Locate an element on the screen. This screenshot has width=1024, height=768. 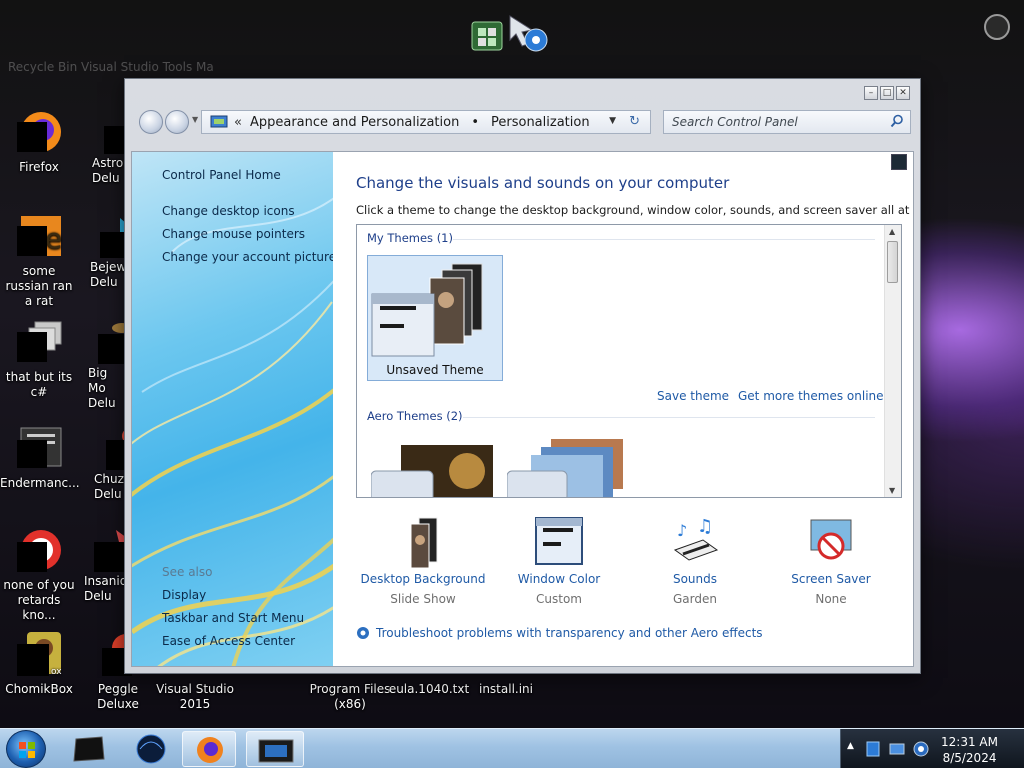
scroll-up-arrow-icon: ▲ is located at coordinates (892, 231).